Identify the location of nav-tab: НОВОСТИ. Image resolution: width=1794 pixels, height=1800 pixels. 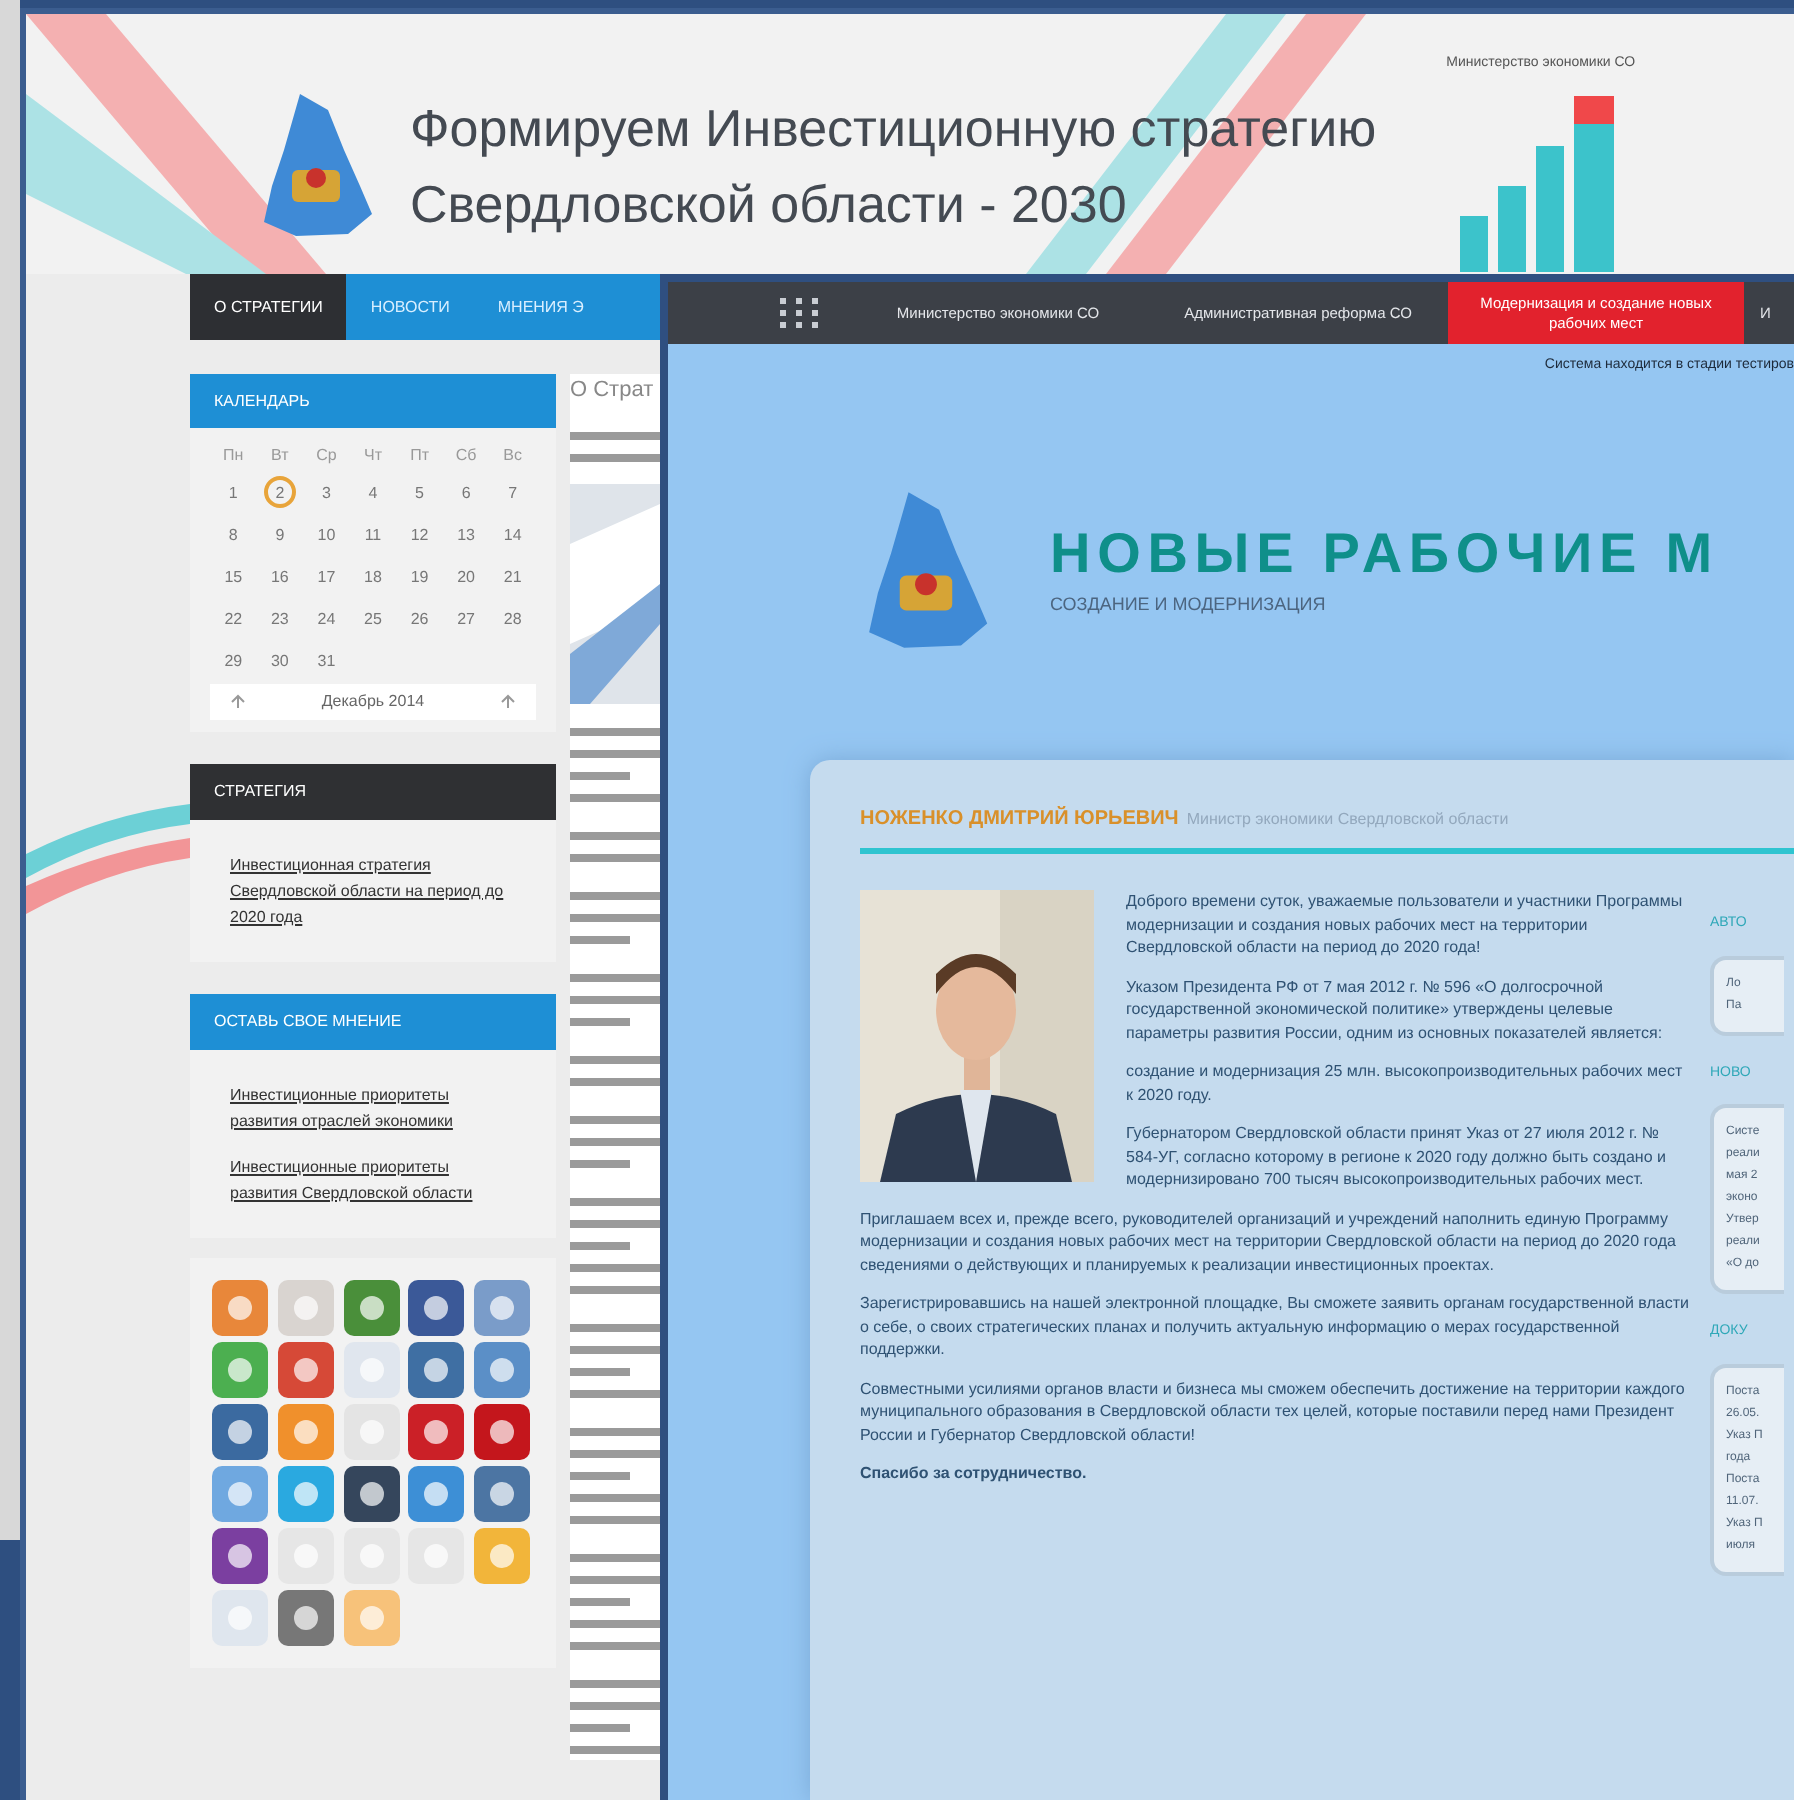
(410, 307).